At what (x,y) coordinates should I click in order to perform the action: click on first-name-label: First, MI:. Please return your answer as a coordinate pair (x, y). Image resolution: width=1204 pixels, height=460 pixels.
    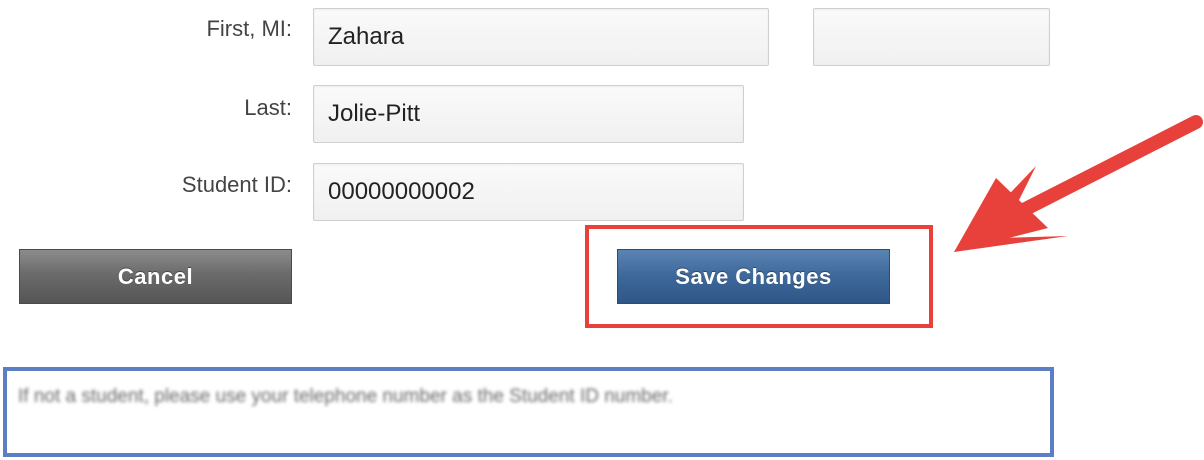
    Looking at the image, I should click on (249, 28).